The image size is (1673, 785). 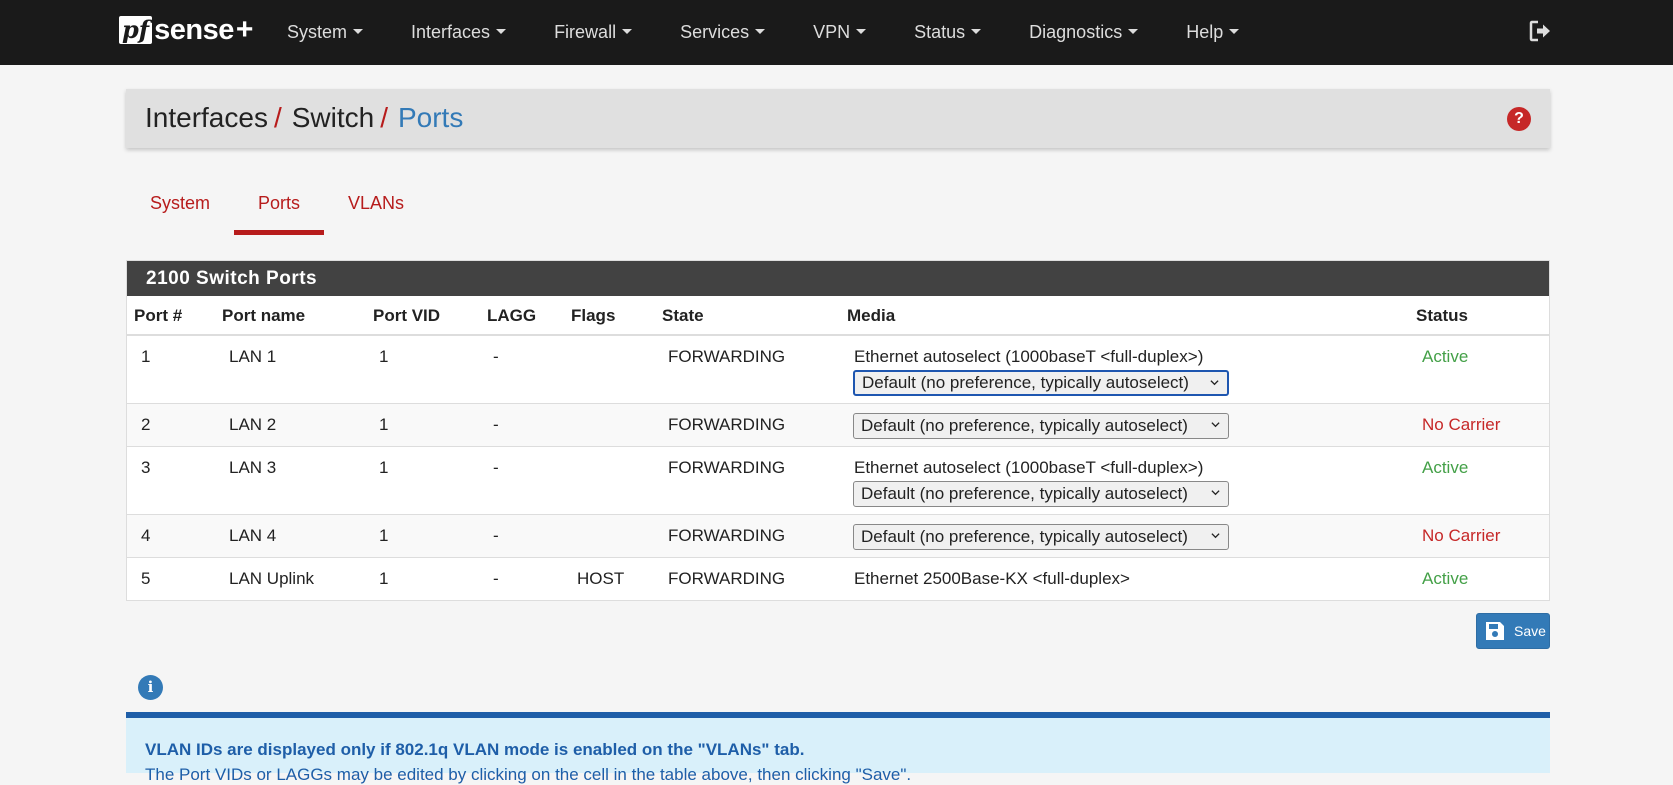 I want to click on nav-help-menu: Help, so click(x=1213, y=32).